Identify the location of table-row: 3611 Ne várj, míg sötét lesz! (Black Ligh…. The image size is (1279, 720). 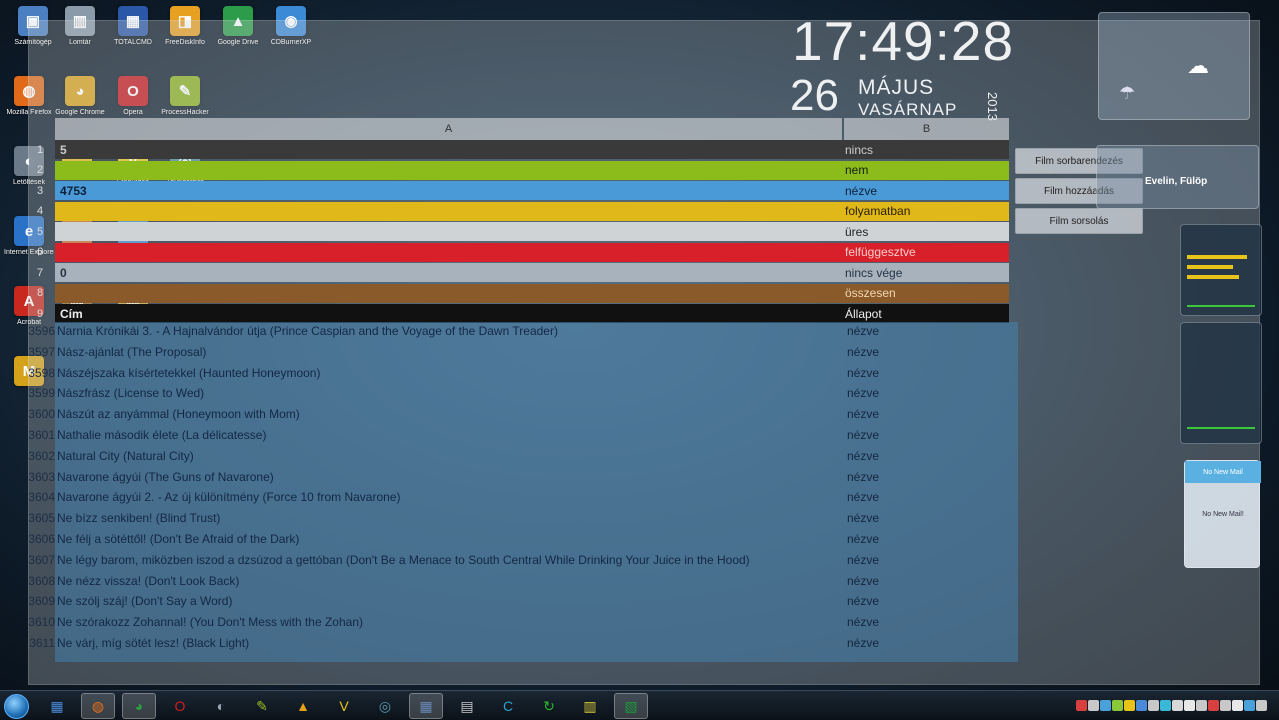
(519, 646).